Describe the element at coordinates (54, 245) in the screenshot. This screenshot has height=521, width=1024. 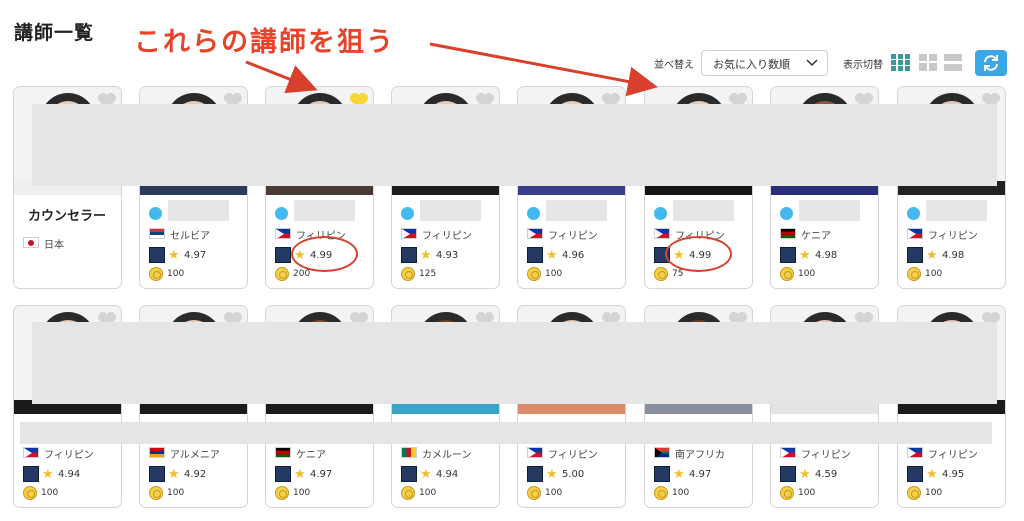
I see `teacher-country: 日本` at that location.